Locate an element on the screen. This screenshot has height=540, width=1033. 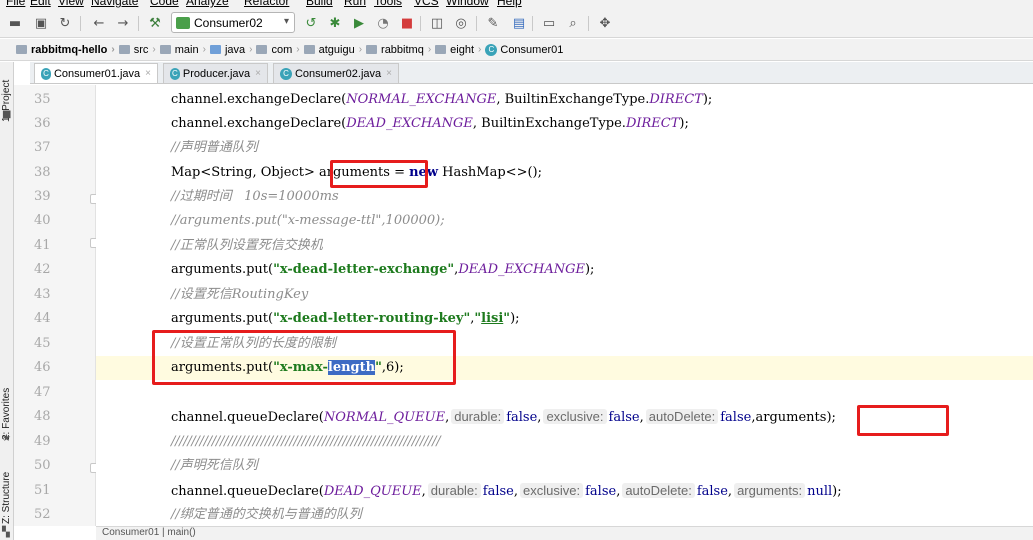
save-all-icon: ▣ is located at coordinates (41, 23).